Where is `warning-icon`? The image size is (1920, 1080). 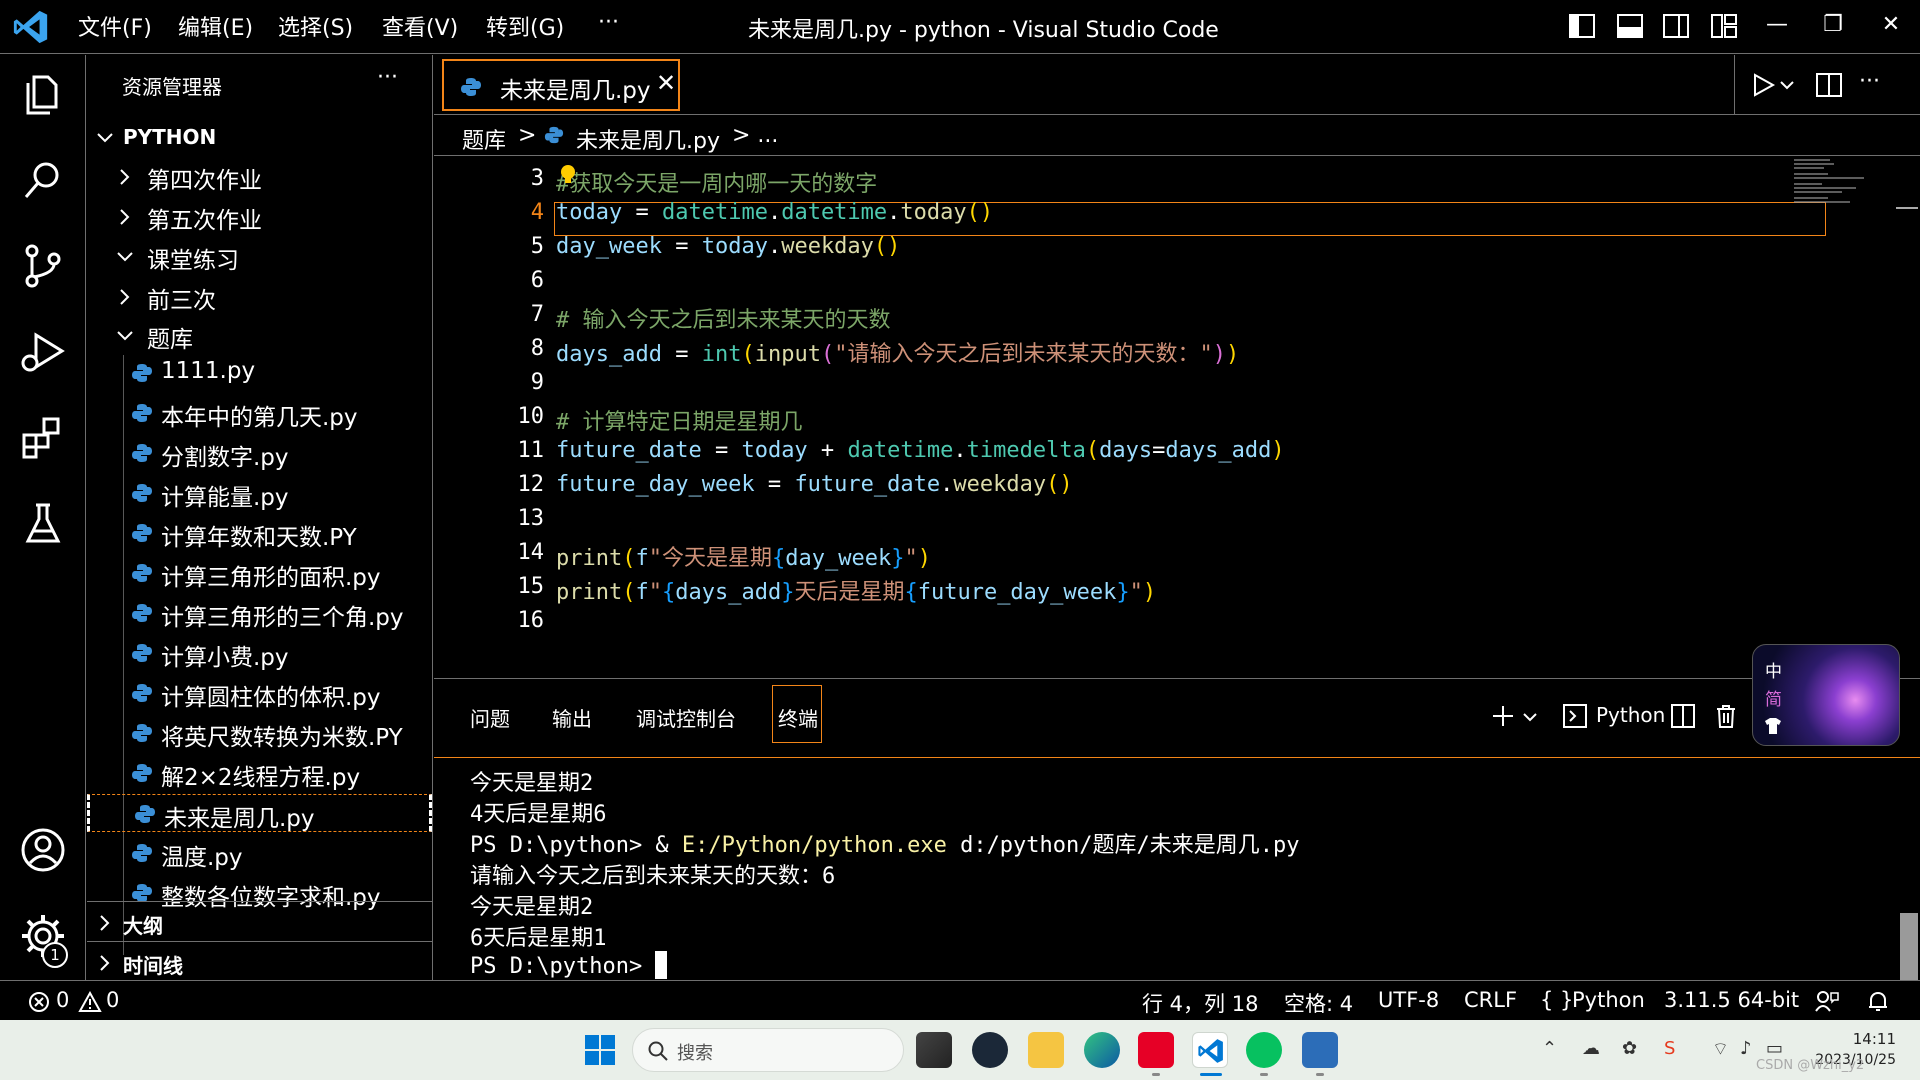
warning-icon is located at coordinates (90, 1002).